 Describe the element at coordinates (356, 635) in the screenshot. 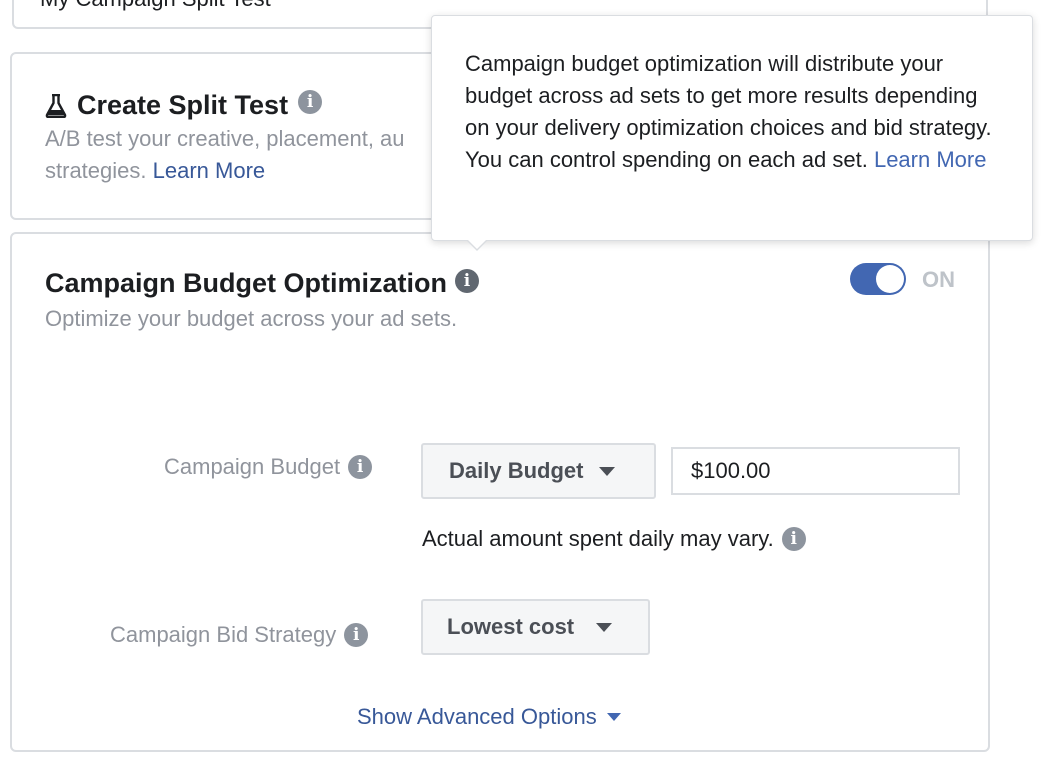

I see `bid-strategy-info-icon: i` at that location.